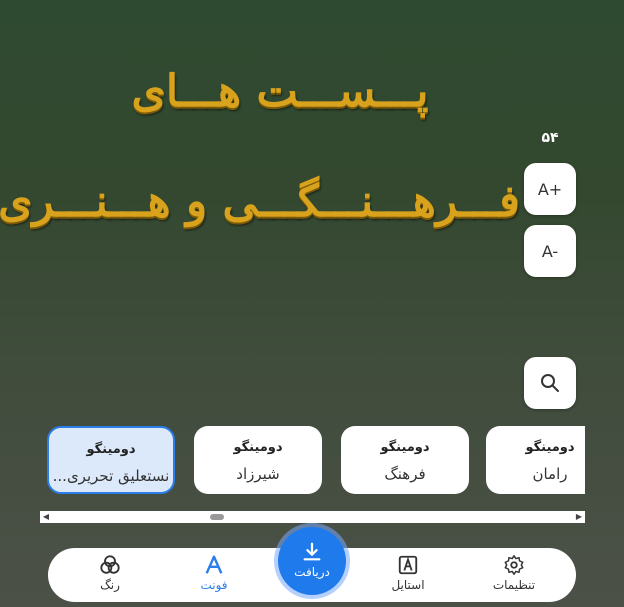  Describe the element at coordinates (280, 91) in the screenshot. I see `canvas-text-line-1: پـــســـت هـــای` at that location.